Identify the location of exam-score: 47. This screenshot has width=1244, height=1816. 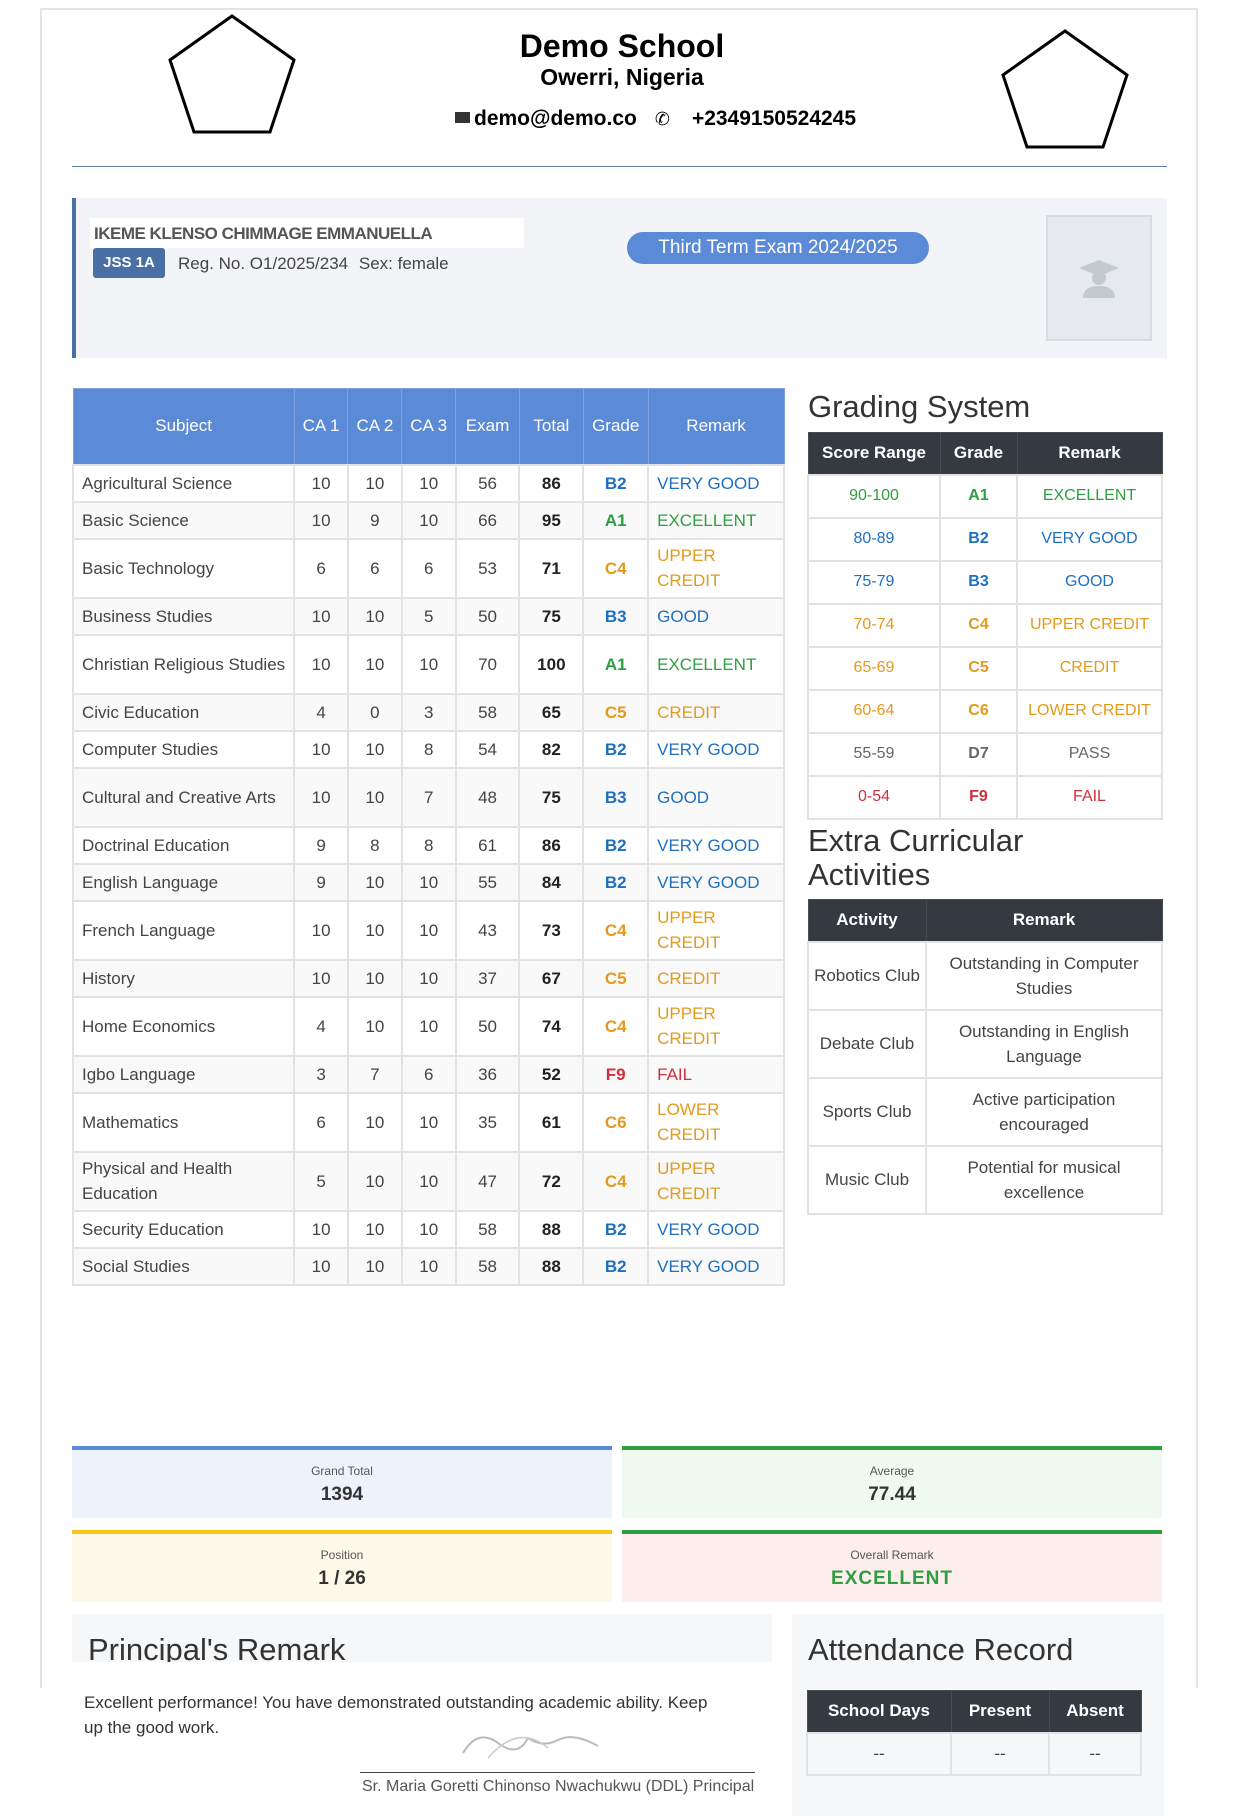
(487, 1181).